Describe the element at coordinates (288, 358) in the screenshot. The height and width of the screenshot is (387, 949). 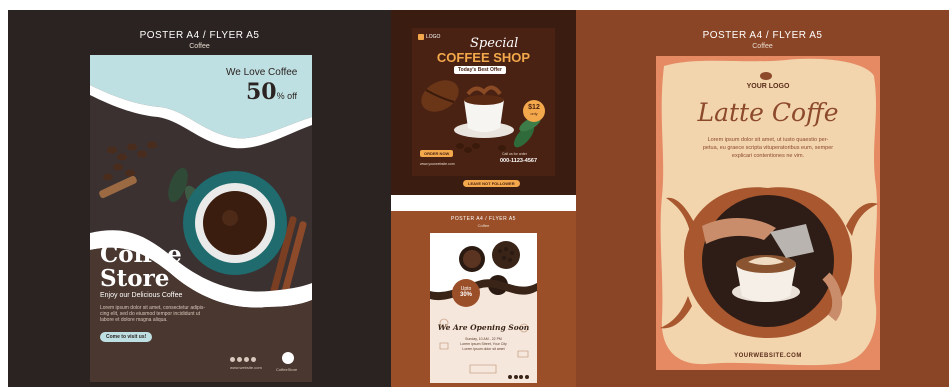
I see `brand-leaf-icon` at that location.